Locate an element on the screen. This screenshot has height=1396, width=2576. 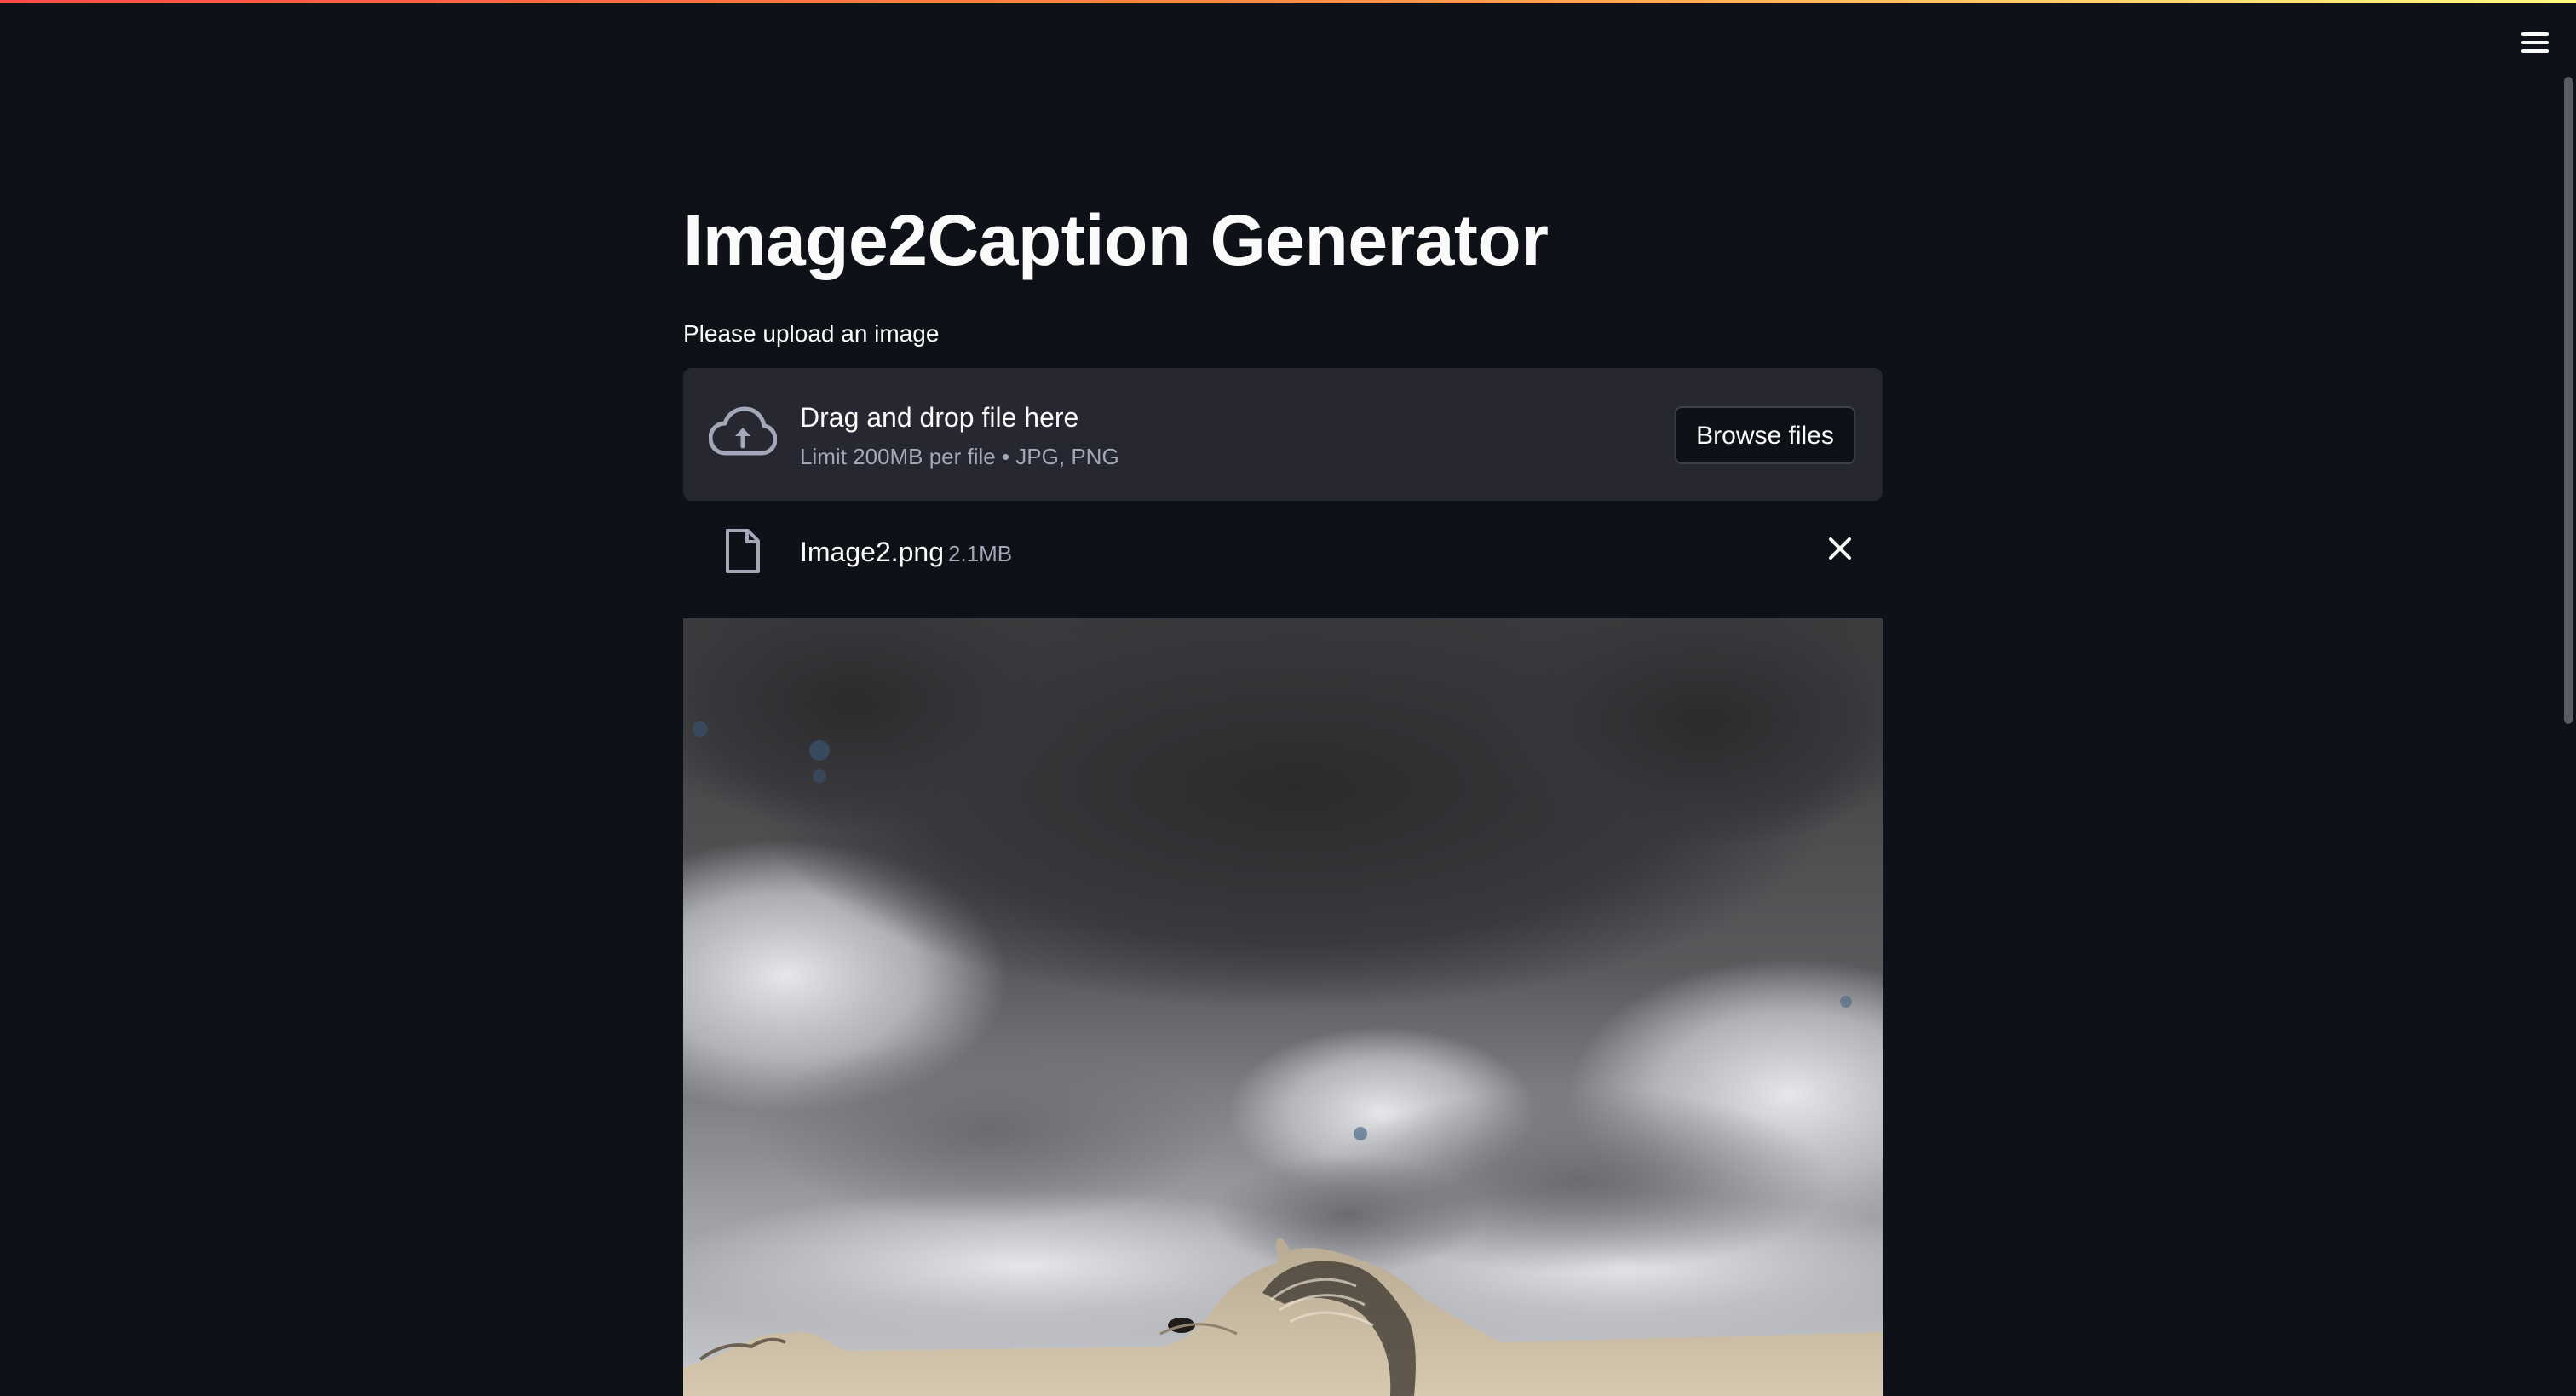
file-icon is located at coordinates (743, 551).